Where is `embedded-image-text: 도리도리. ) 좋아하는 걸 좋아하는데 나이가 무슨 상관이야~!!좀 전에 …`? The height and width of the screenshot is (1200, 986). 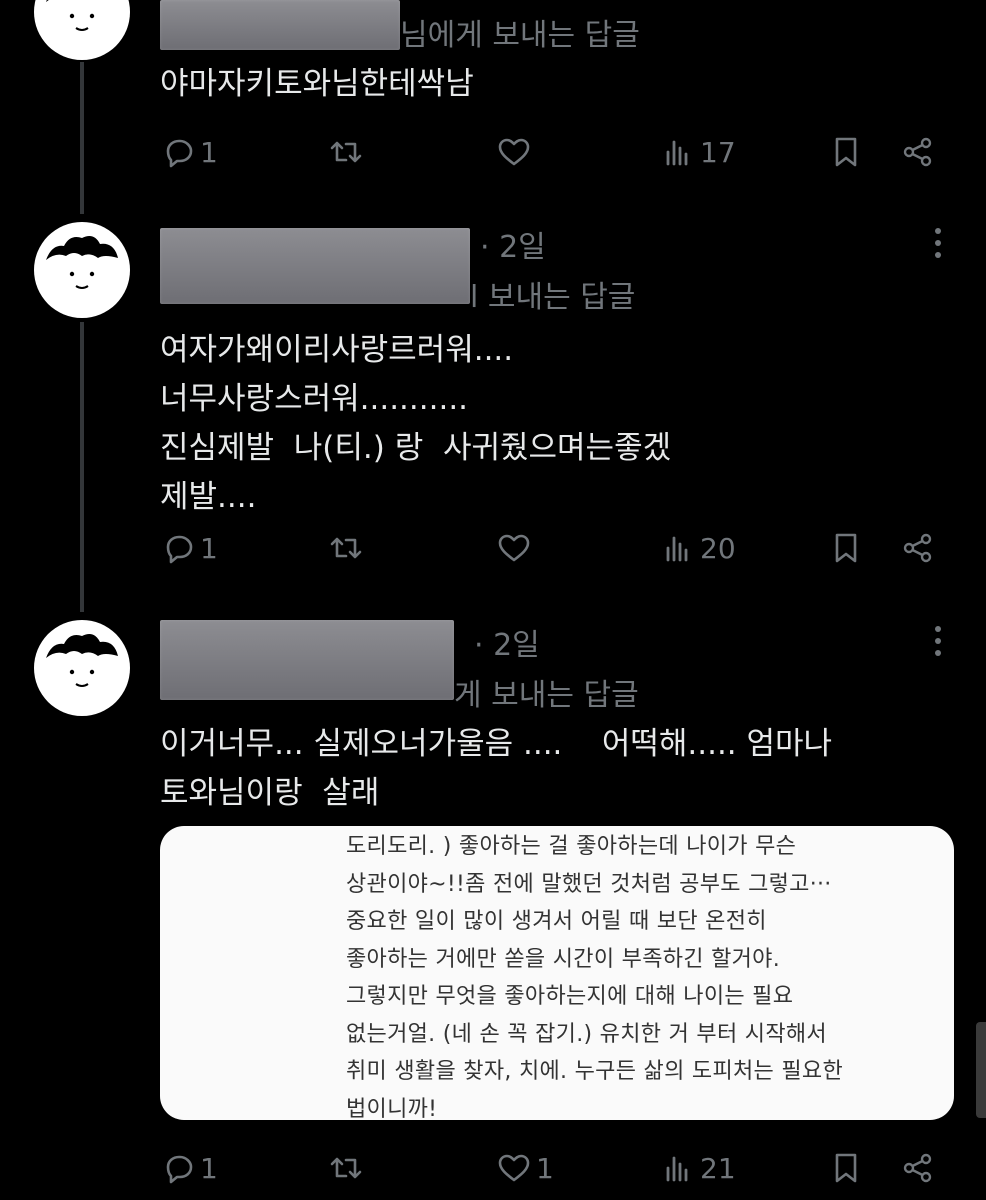
embedded-image-text: 도리도리. ) 좋아하는 걸 좋아하는데 나이가 무슨 상관이야~!!좀 전에 … is located at coordinates (594, 977).